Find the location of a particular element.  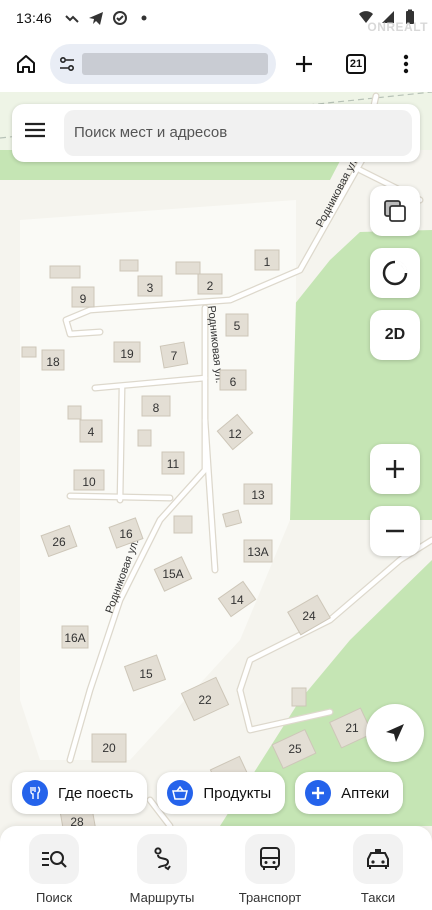

navigation-arrow-icon is located at coordinates (395, 733).